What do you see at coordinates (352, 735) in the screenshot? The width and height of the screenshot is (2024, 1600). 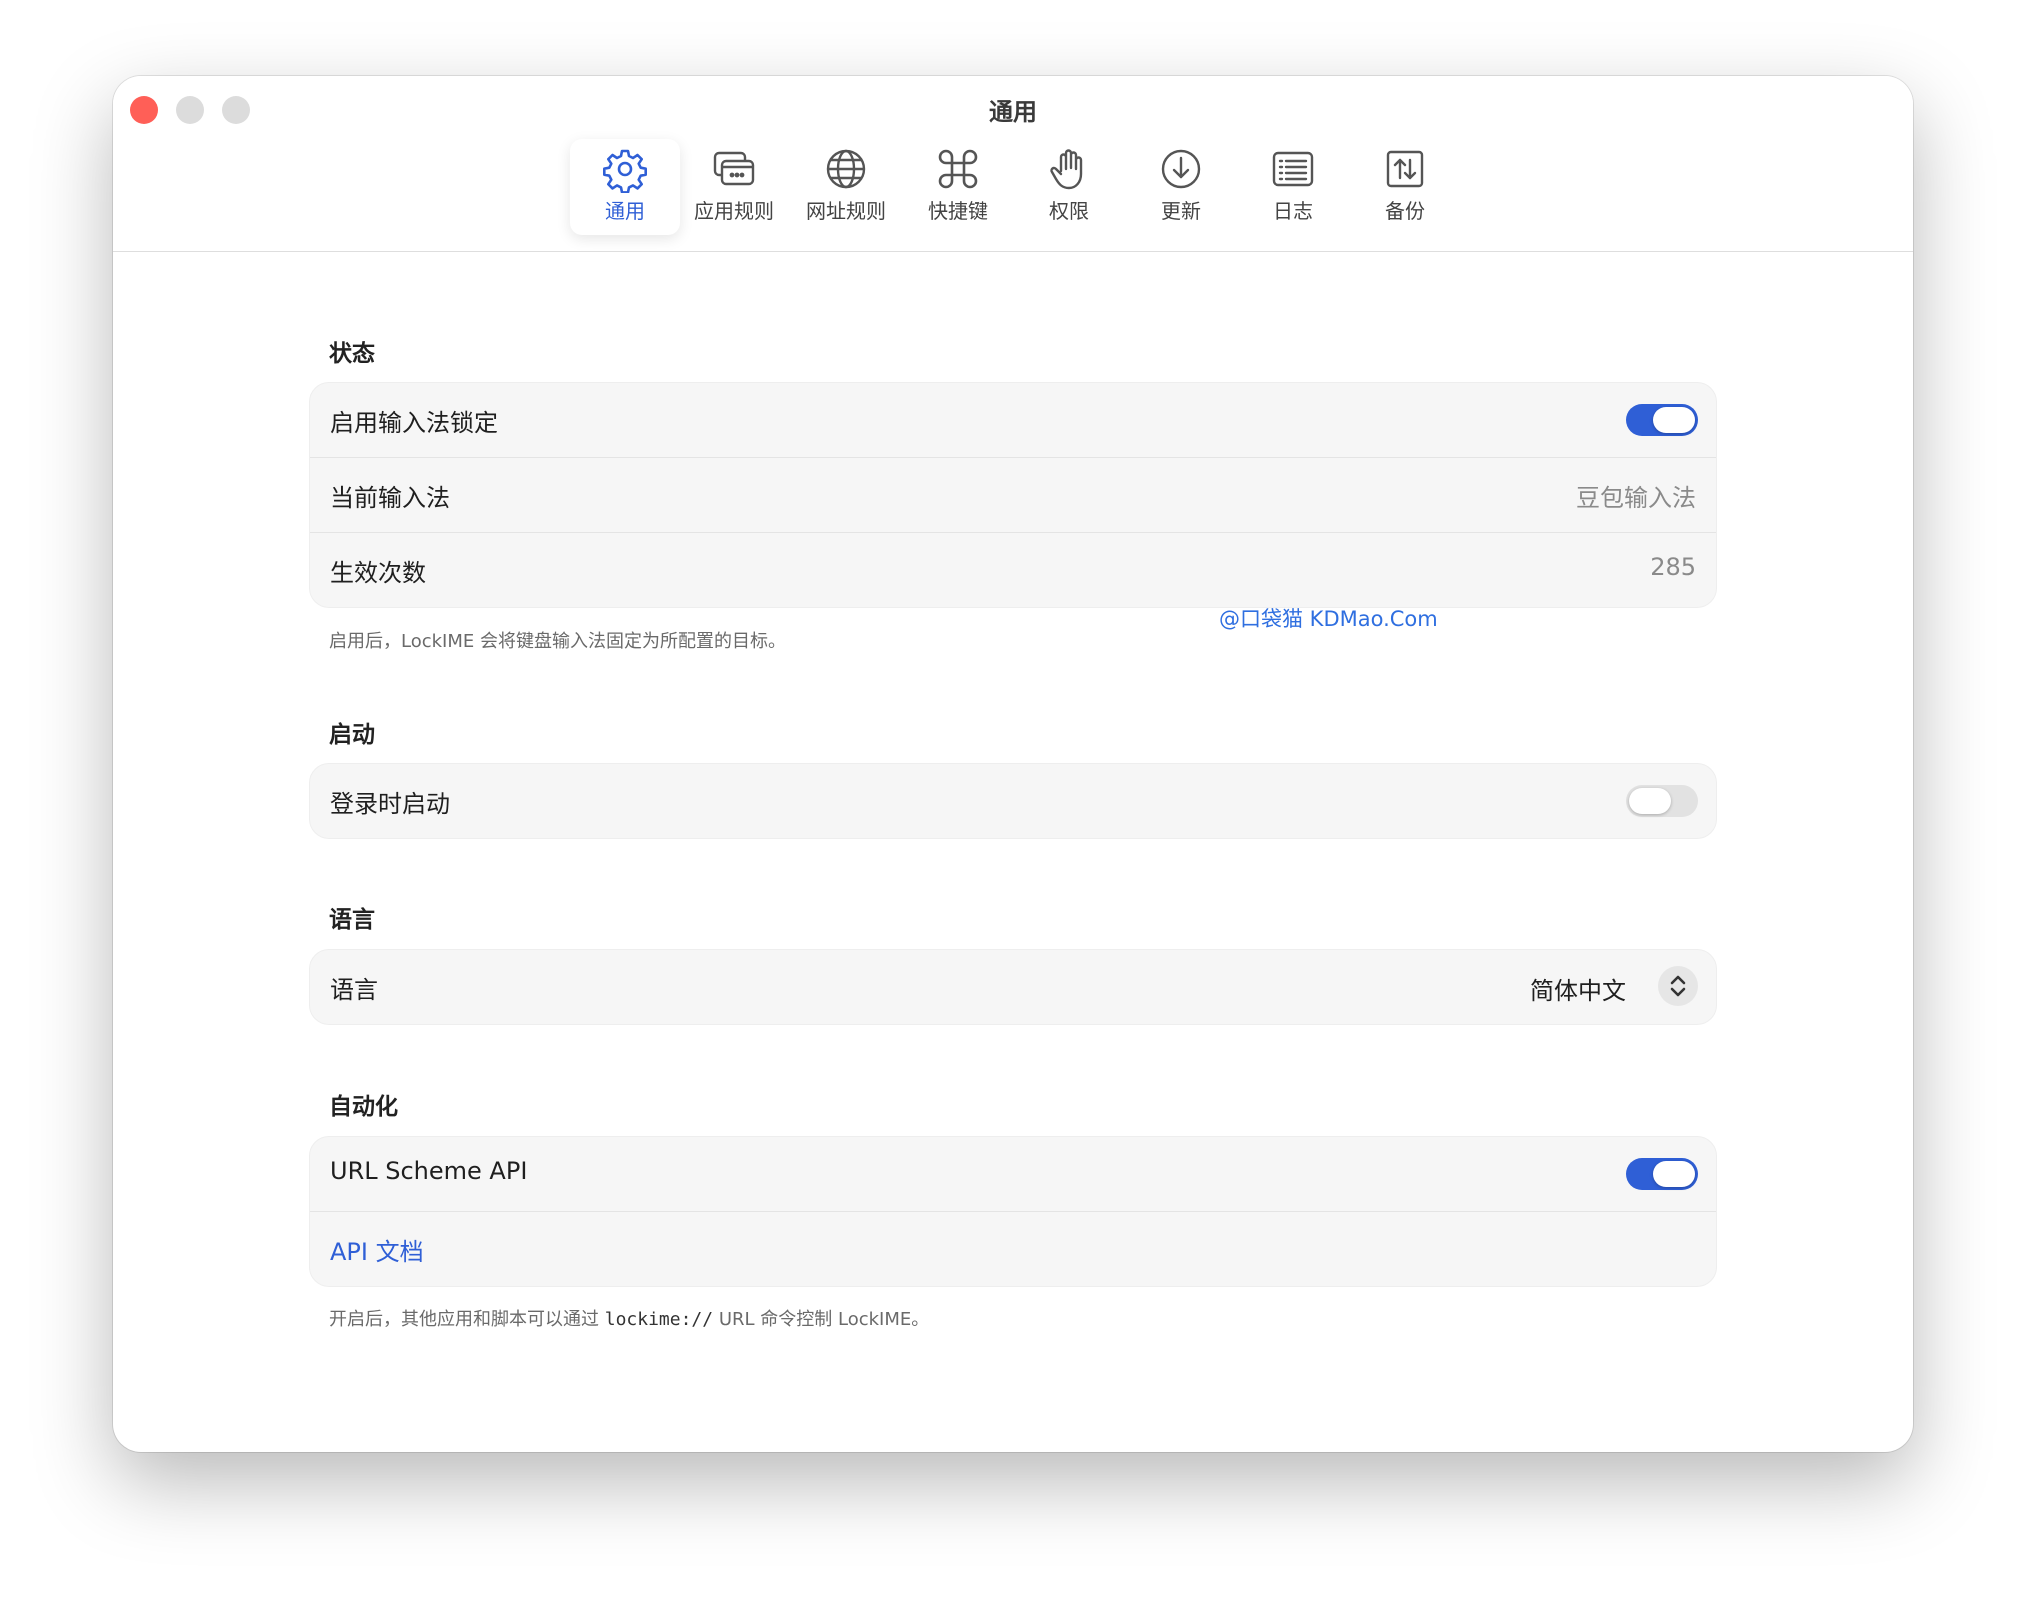 I see `section-title-startup: 启动` at bounding box center [352, 735].